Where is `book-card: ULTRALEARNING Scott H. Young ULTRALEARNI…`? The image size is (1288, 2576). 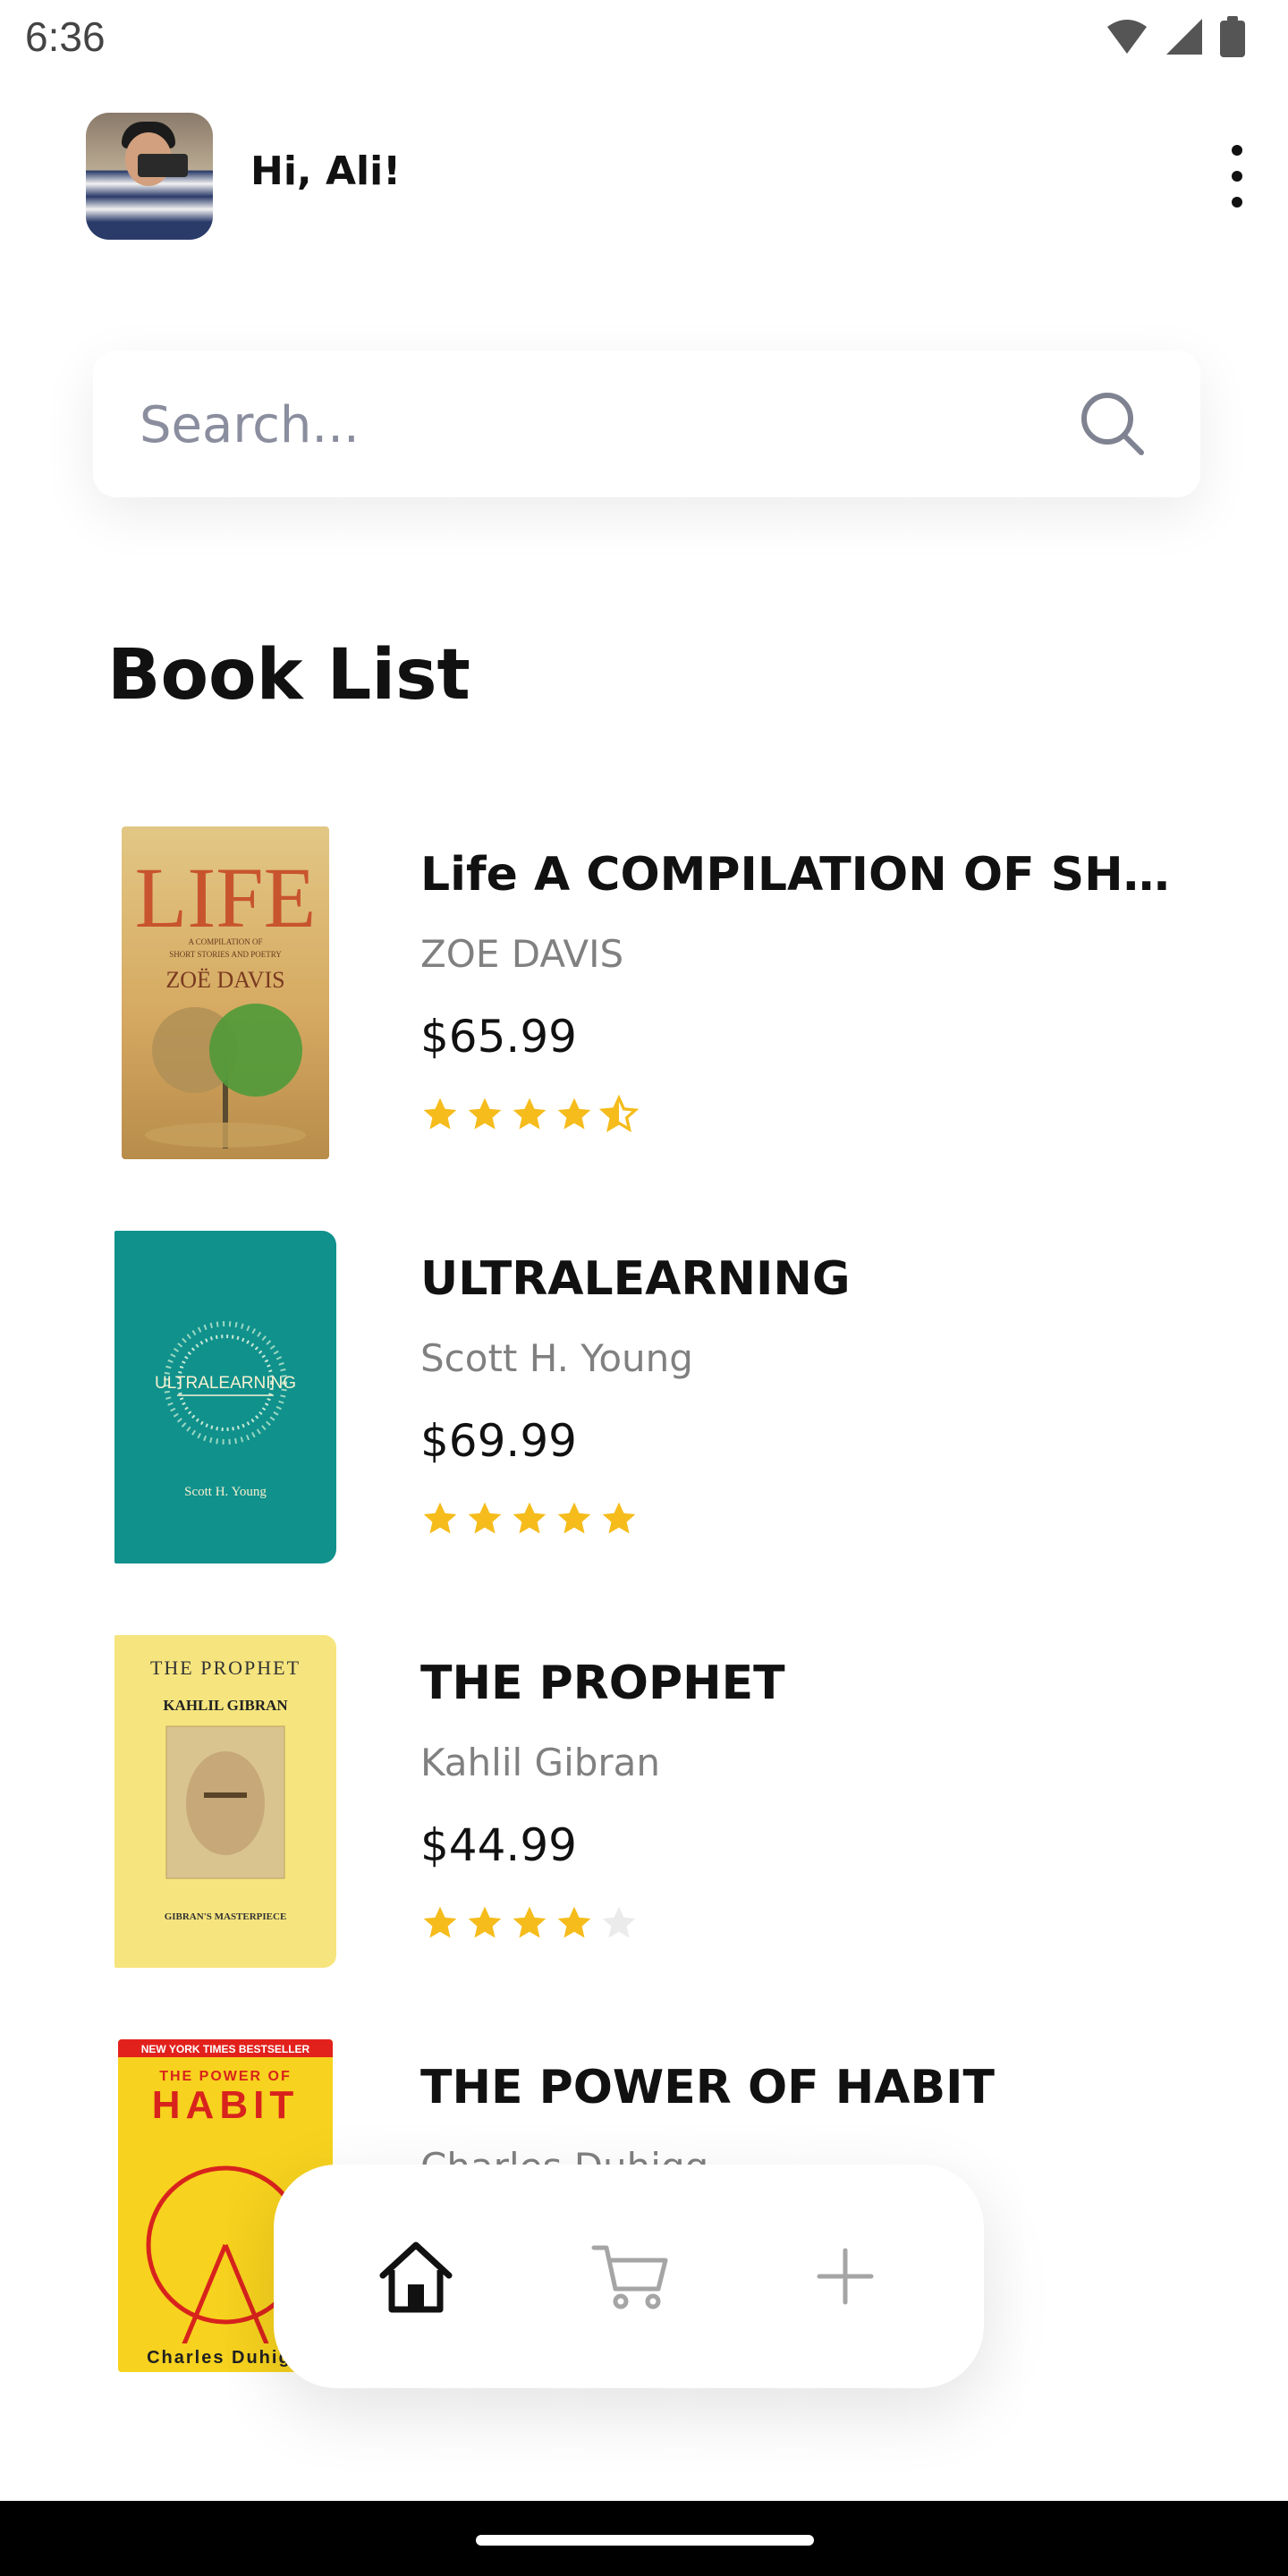
book-card: ULTRALEARNING Scott H. Young ULTRALEARNI… is located at coordinates (644, 1401).